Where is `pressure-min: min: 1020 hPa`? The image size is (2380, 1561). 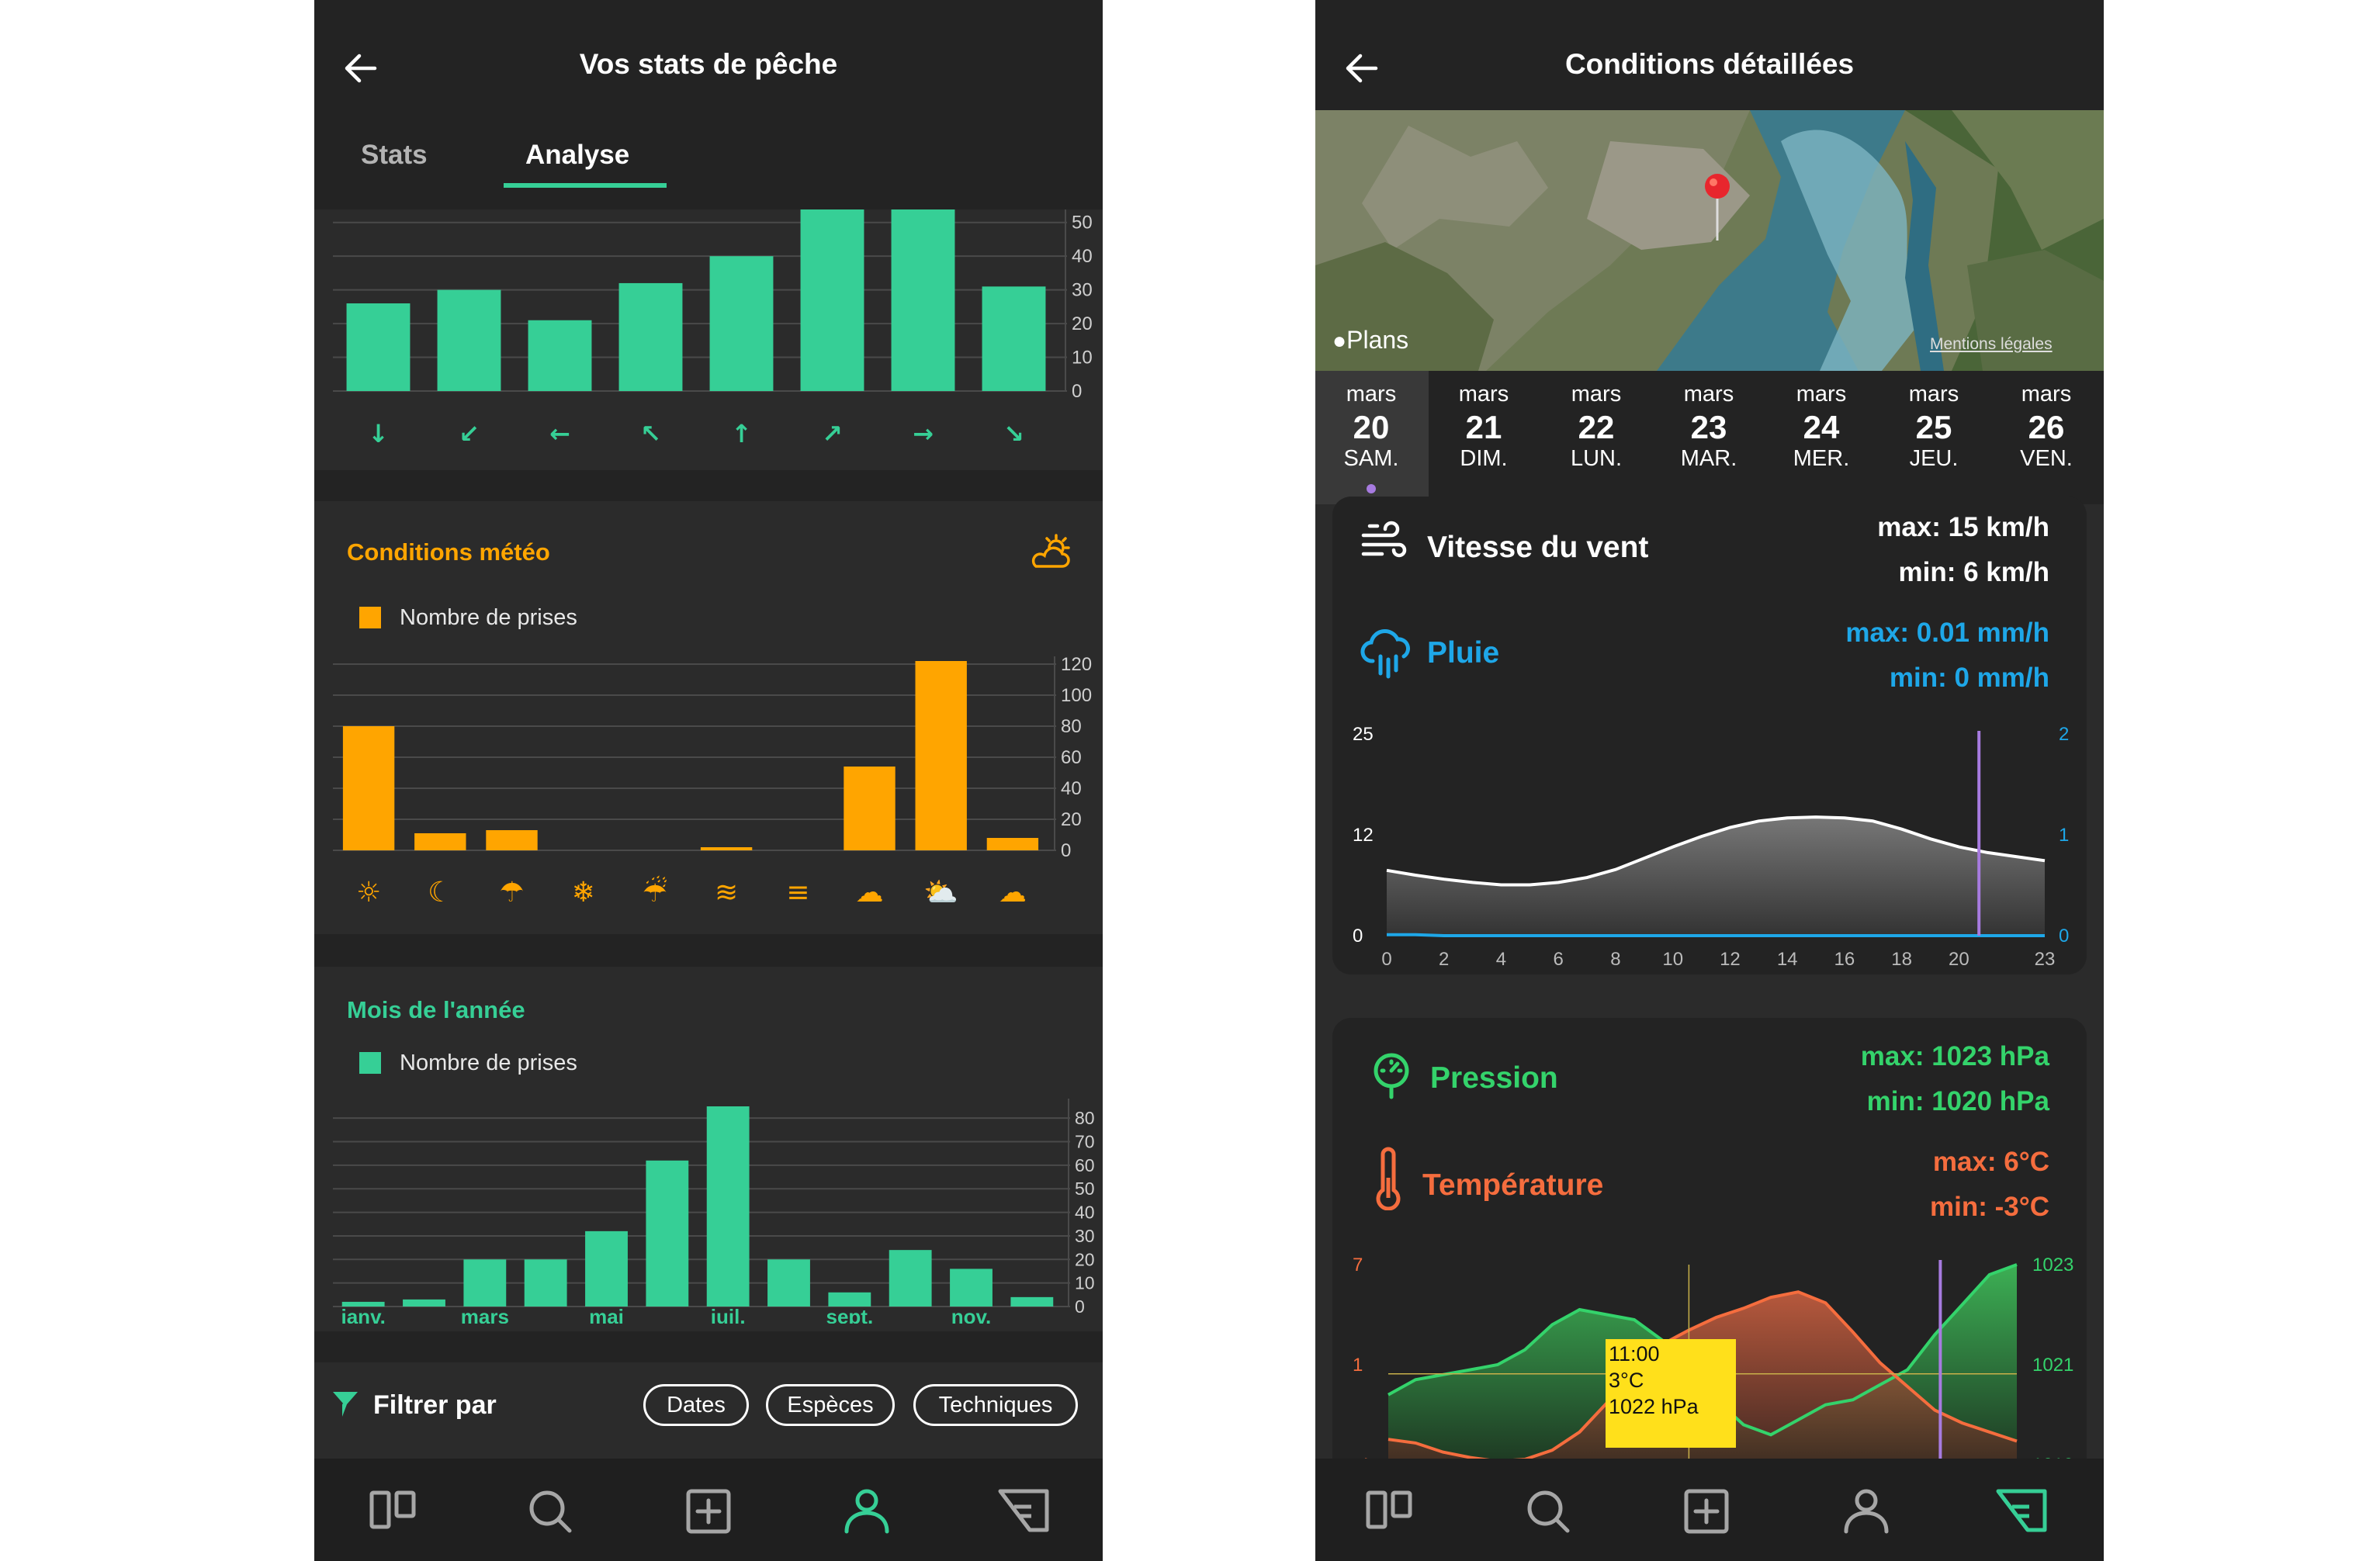
pressure-min: min: 1020 hPa is located at coordinates (1957, 1101).